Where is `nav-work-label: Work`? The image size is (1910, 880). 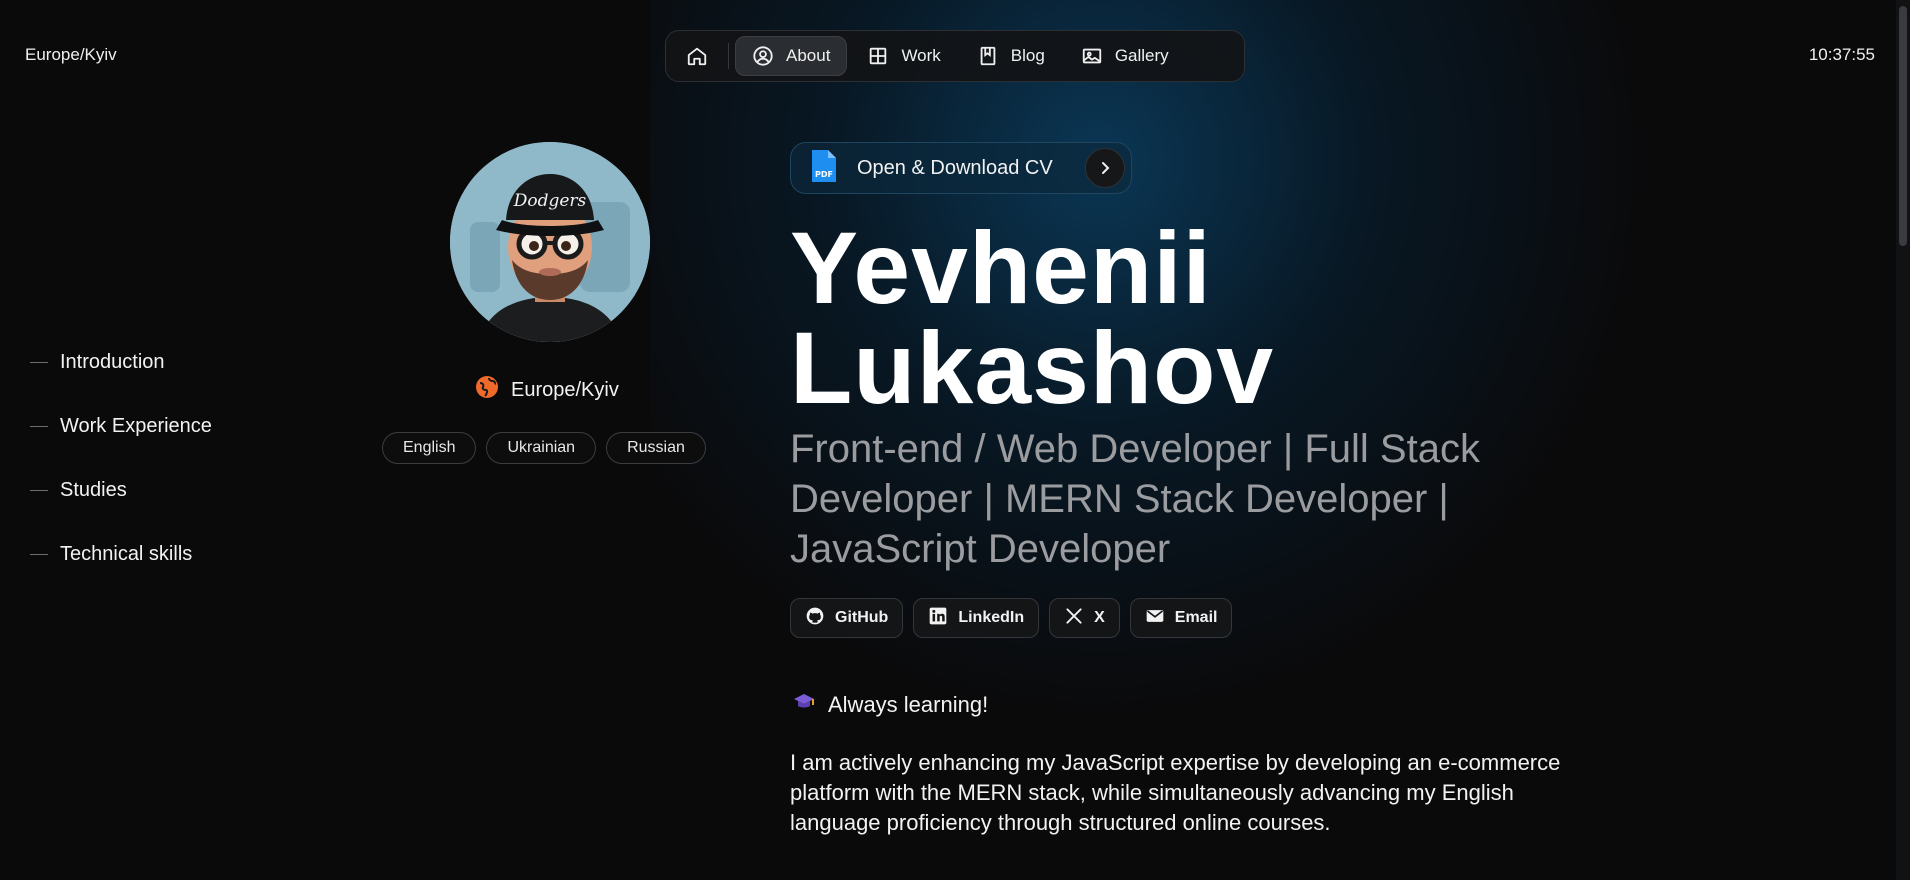
nav-work-label: Work is located at coordinates (921, 55).